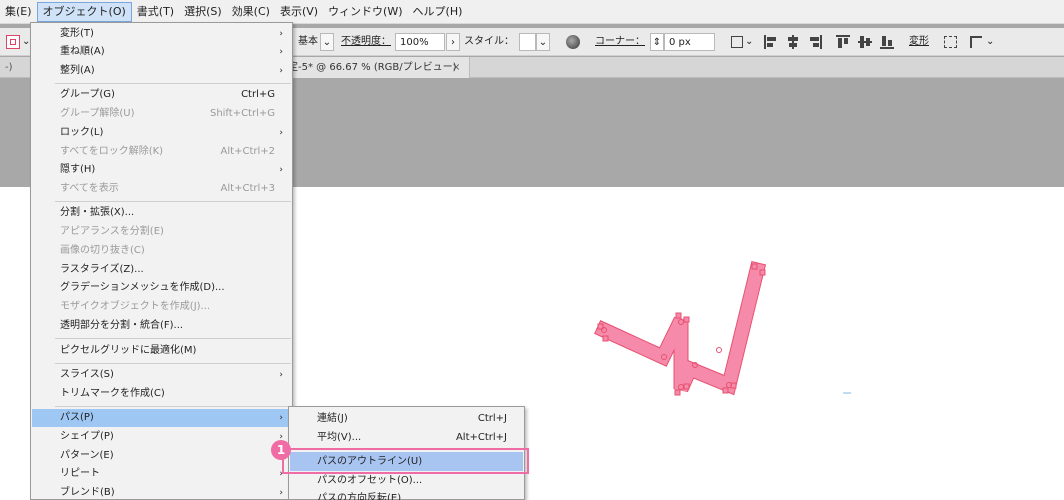 This screenshot has height=500, width=1064. Describe the element at coordinates (161, 418) in the screenshot. I see `menu-item-path: パス(P) ›` at that location.